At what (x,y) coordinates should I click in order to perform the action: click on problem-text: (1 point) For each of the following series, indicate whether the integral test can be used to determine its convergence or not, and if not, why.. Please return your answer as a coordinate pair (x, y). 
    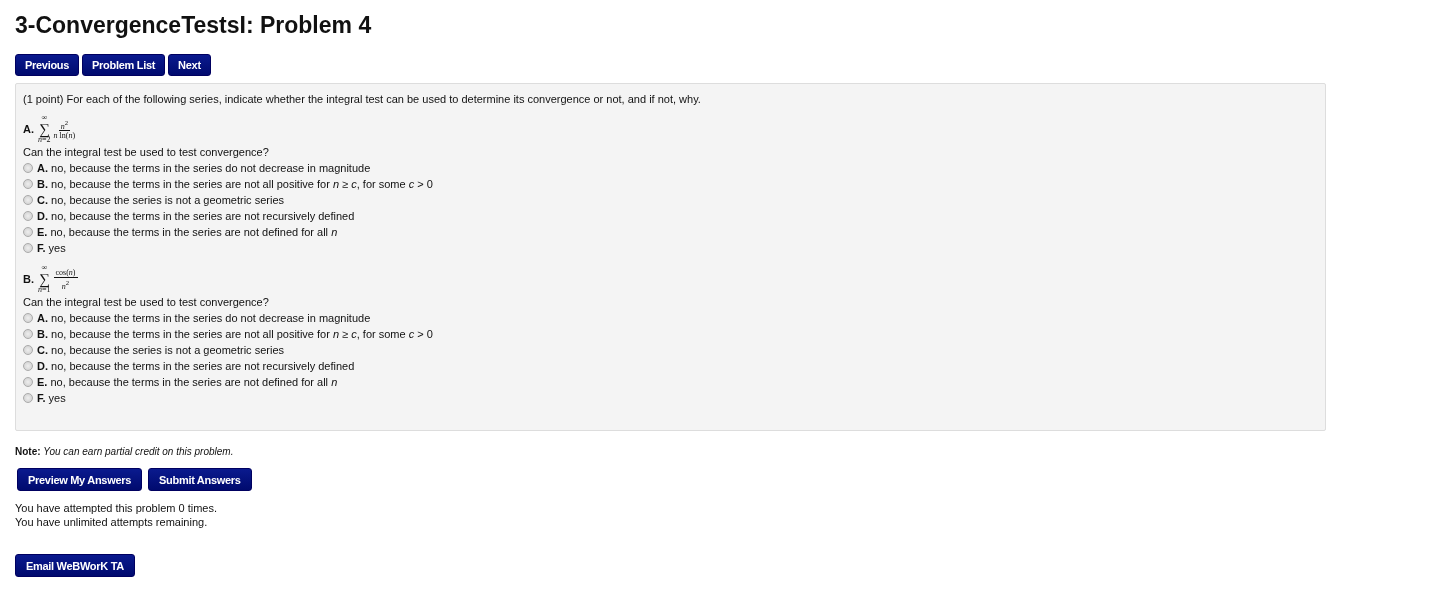
    Looking at the image, I should click on (362, 99).